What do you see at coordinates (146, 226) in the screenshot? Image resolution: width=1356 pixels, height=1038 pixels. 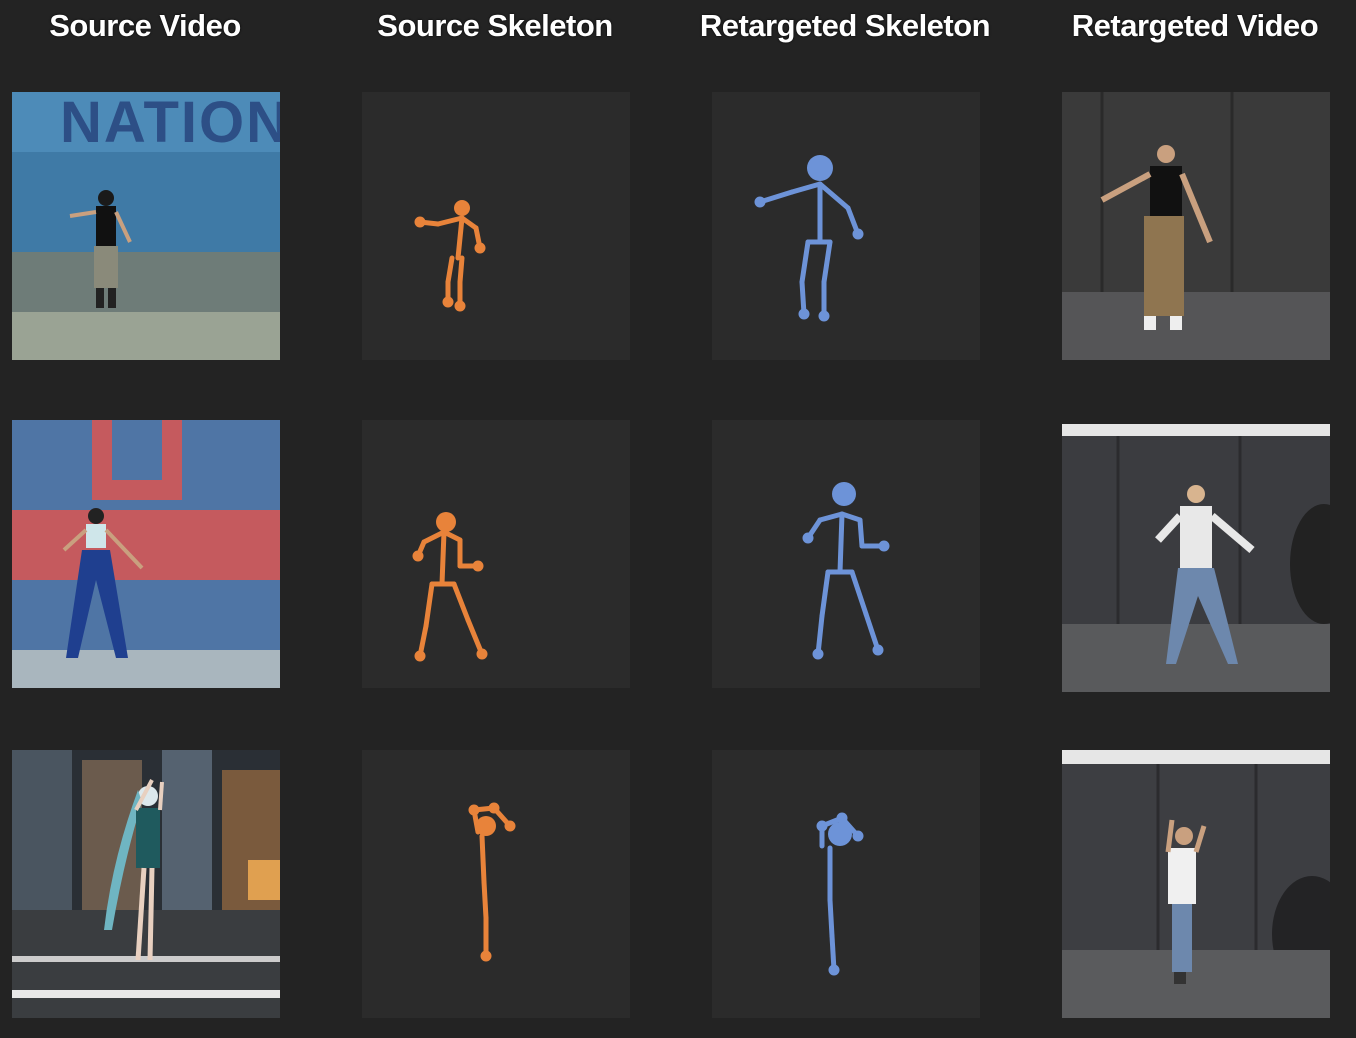 I see `source-video-frame-1: NATIONA` at bounding box center [146, 226].